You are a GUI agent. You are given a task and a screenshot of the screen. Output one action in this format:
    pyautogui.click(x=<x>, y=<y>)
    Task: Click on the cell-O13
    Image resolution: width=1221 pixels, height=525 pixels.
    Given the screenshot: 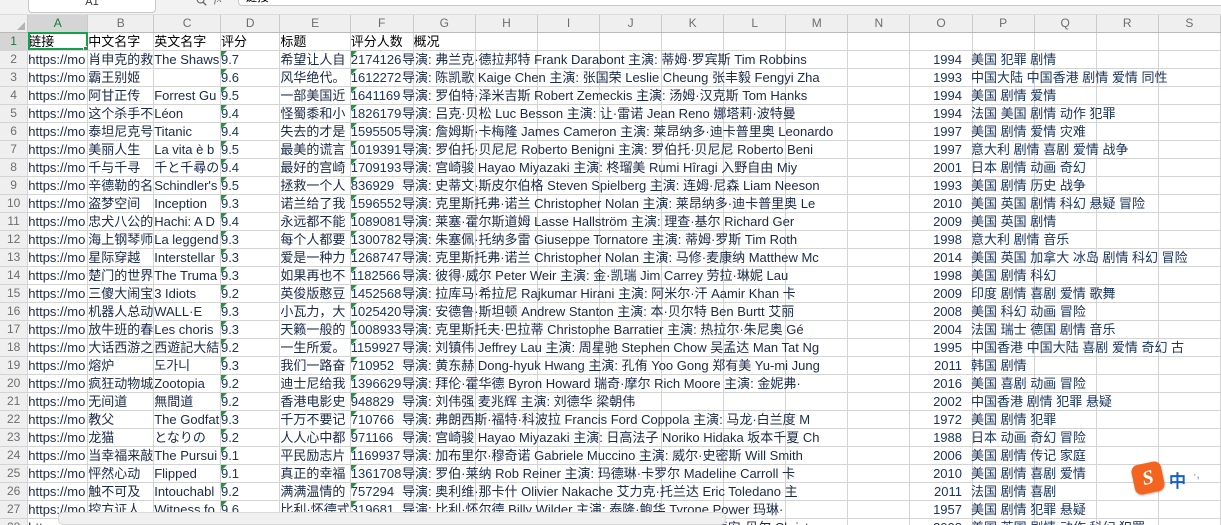 What is the action you would take?
    pyautogui.click(x=941, y=257)
    